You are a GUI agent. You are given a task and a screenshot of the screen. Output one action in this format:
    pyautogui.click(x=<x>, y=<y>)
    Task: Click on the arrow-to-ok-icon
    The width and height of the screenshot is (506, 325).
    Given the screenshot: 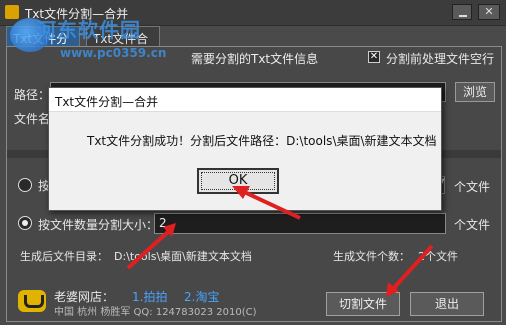 What is the action you would take?
    pyautogui.click(x=266, y=203)
    